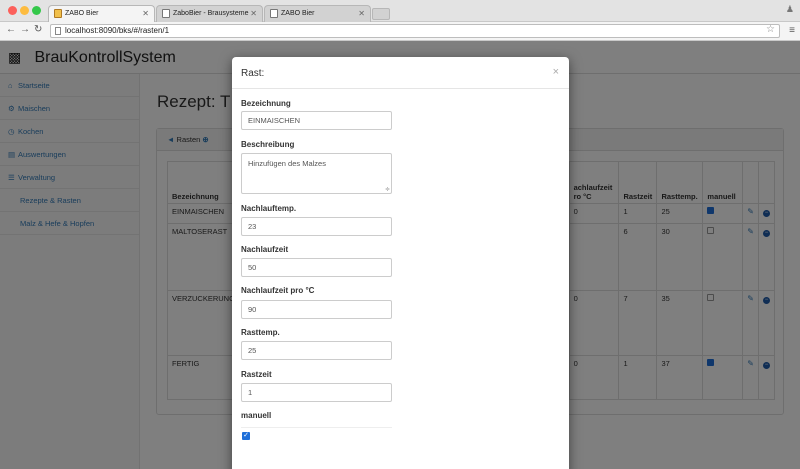  Describe the element at coordinates (253, 73) in the screenshot. I see `modal-title: Rast:` at that location.